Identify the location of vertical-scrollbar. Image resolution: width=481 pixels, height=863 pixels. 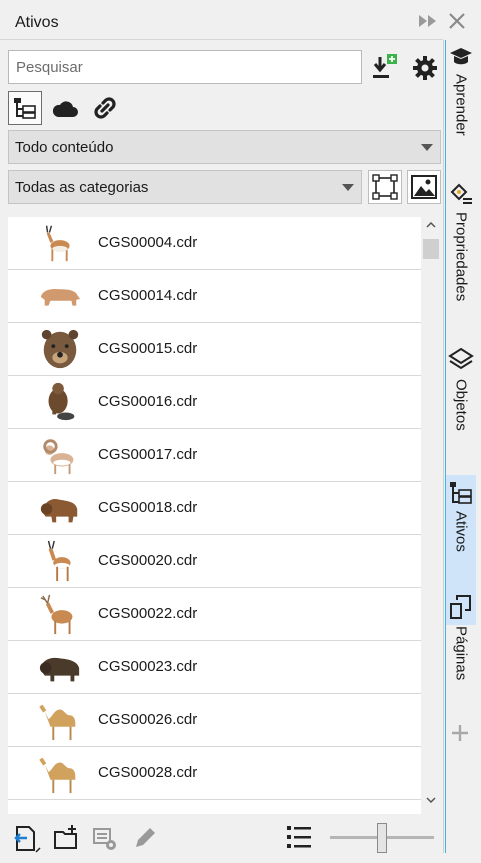
(431, 515).